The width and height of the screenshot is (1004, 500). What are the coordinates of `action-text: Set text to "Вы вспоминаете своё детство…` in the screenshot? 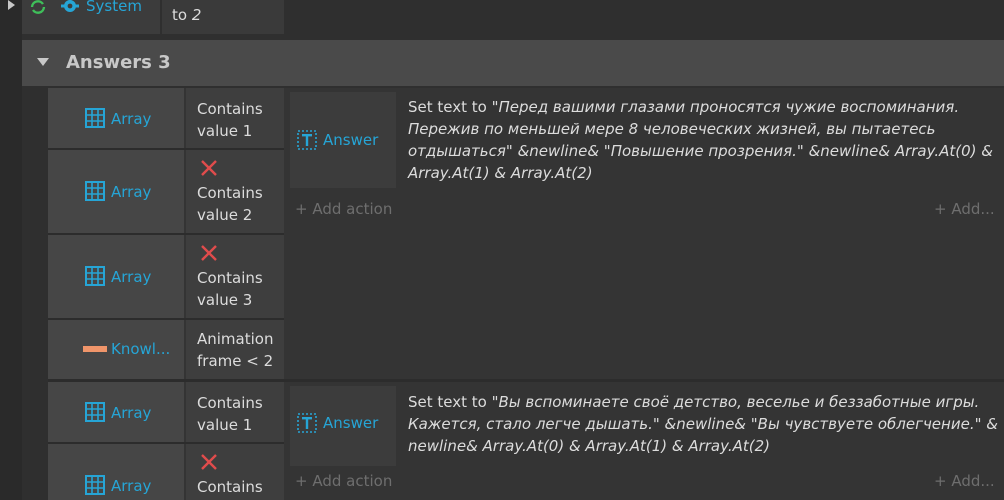 It's located at (703, 424).